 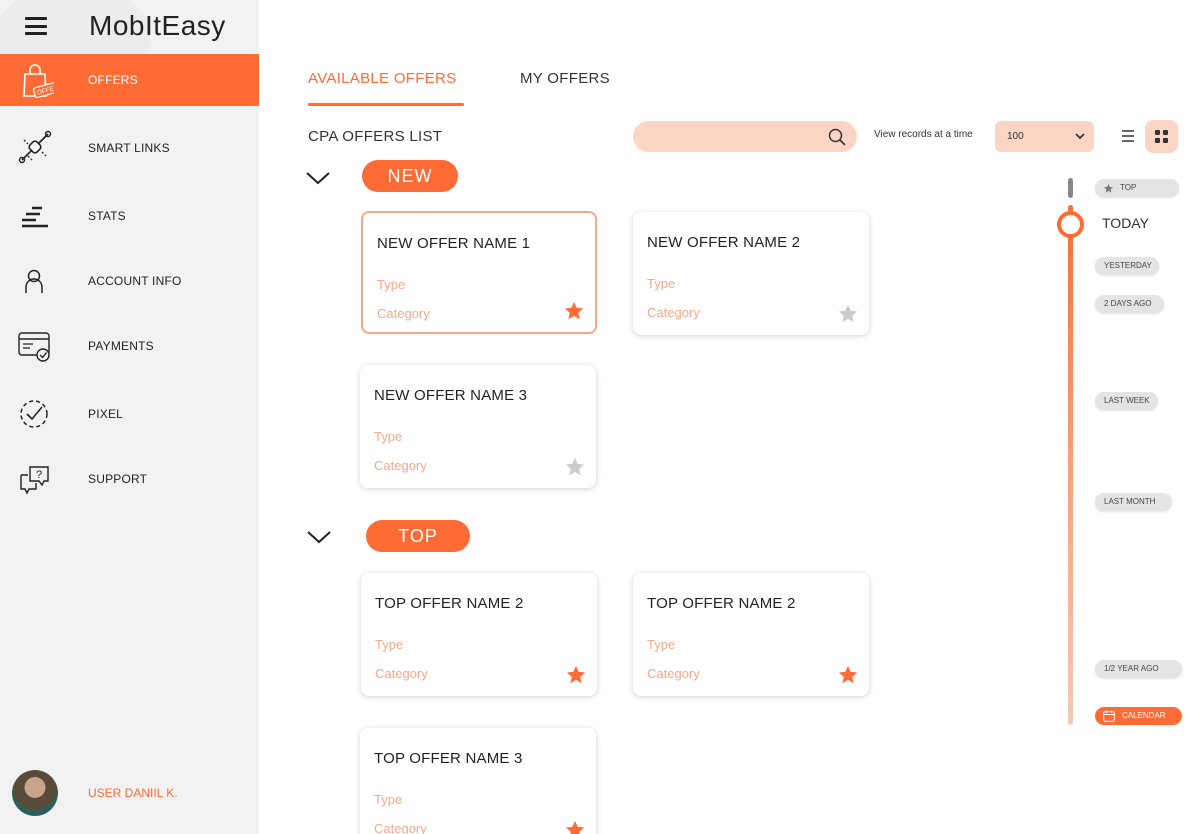 I want to click on tab-my-offers: MY OFFERS, so click(x=565, y=78).